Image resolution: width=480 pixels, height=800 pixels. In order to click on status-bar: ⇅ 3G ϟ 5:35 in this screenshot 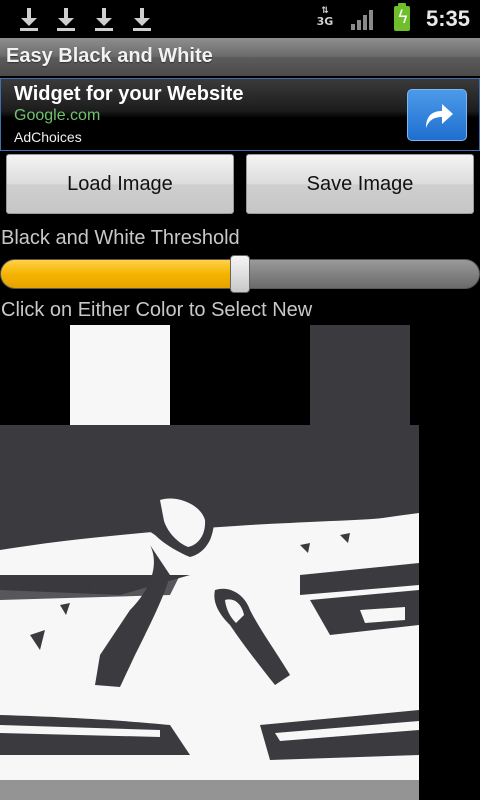, I will do `click(240, 19)`.